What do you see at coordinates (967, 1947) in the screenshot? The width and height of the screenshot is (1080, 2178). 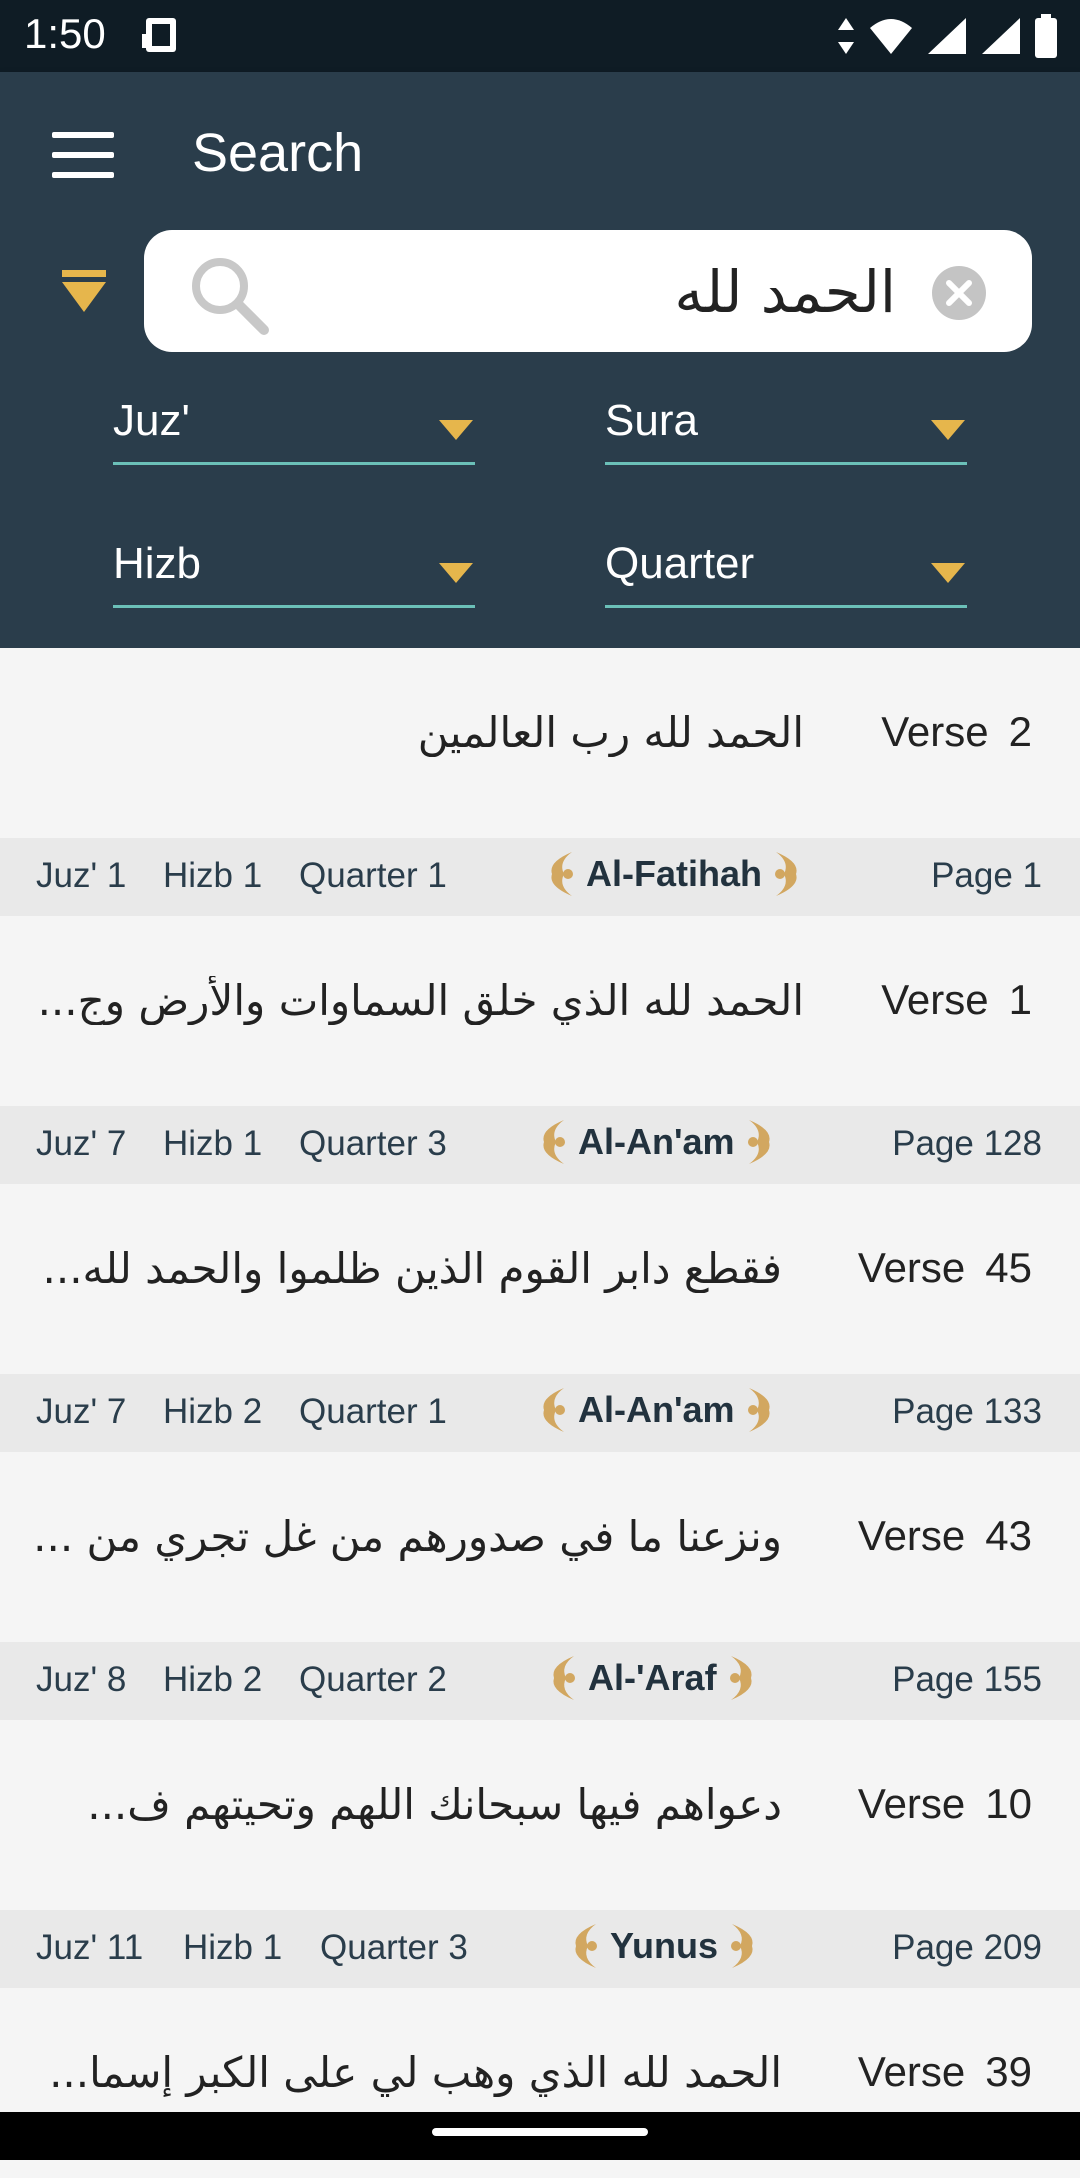 I see `page-info: Page 209` at bounding box center [967, 1947].